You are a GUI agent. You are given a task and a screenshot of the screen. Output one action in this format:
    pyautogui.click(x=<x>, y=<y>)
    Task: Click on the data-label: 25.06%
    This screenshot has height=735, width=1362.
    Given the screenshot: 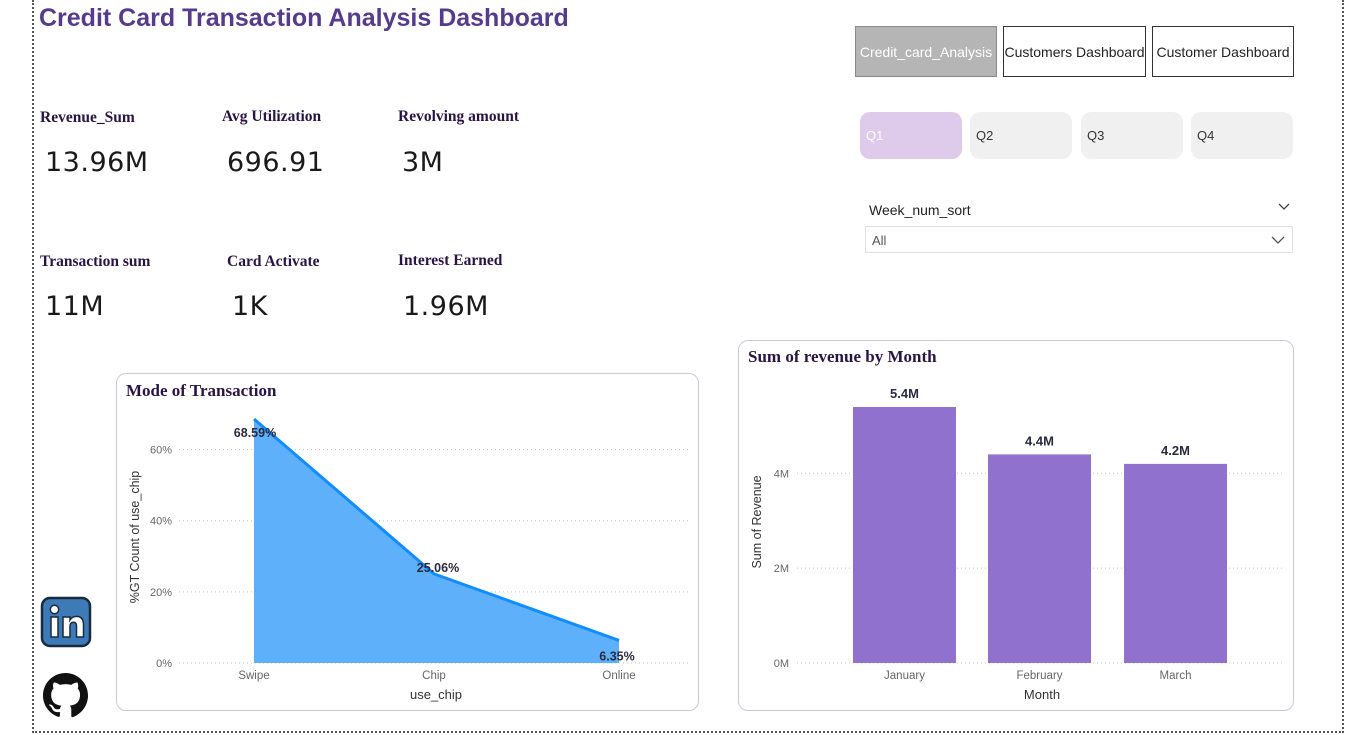 What is the action you would take?
    pyautogui.click(x=438, y=568)
    